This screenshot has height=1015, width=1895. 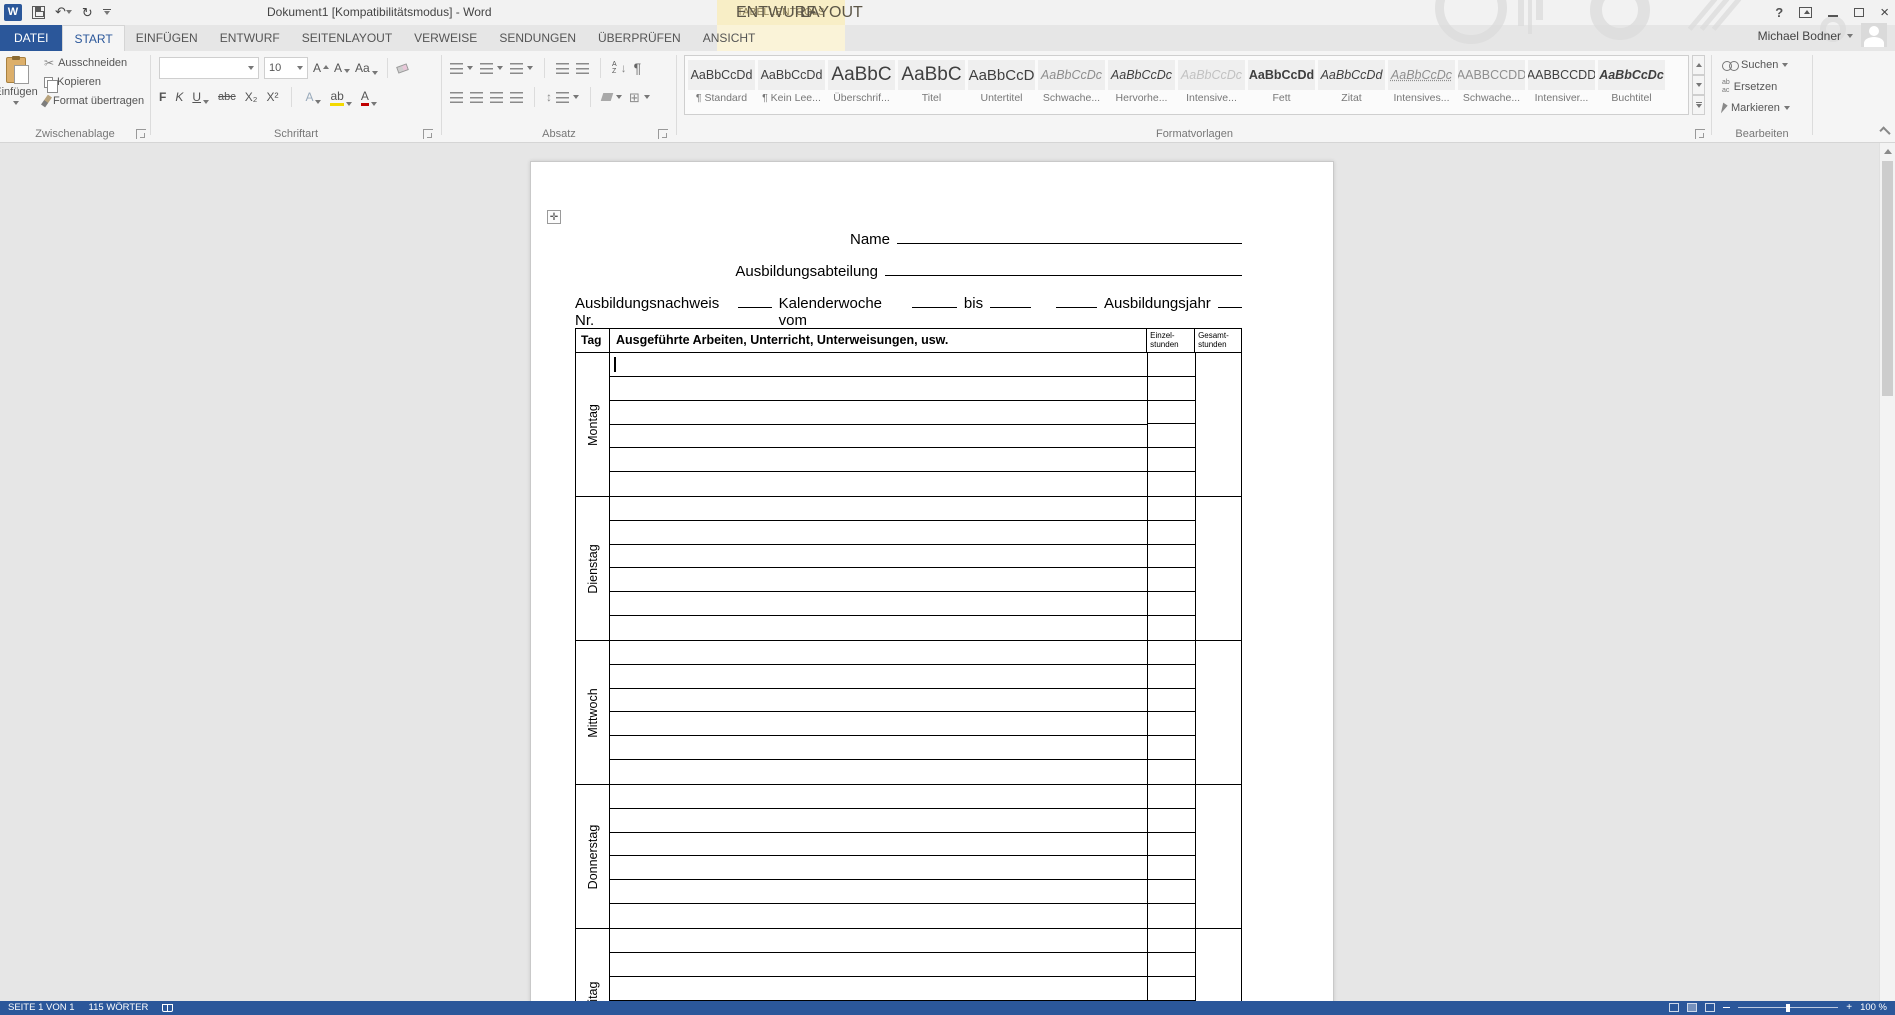 I want to click on zoom-slider-thumb, so click(x=1788, y=1008).